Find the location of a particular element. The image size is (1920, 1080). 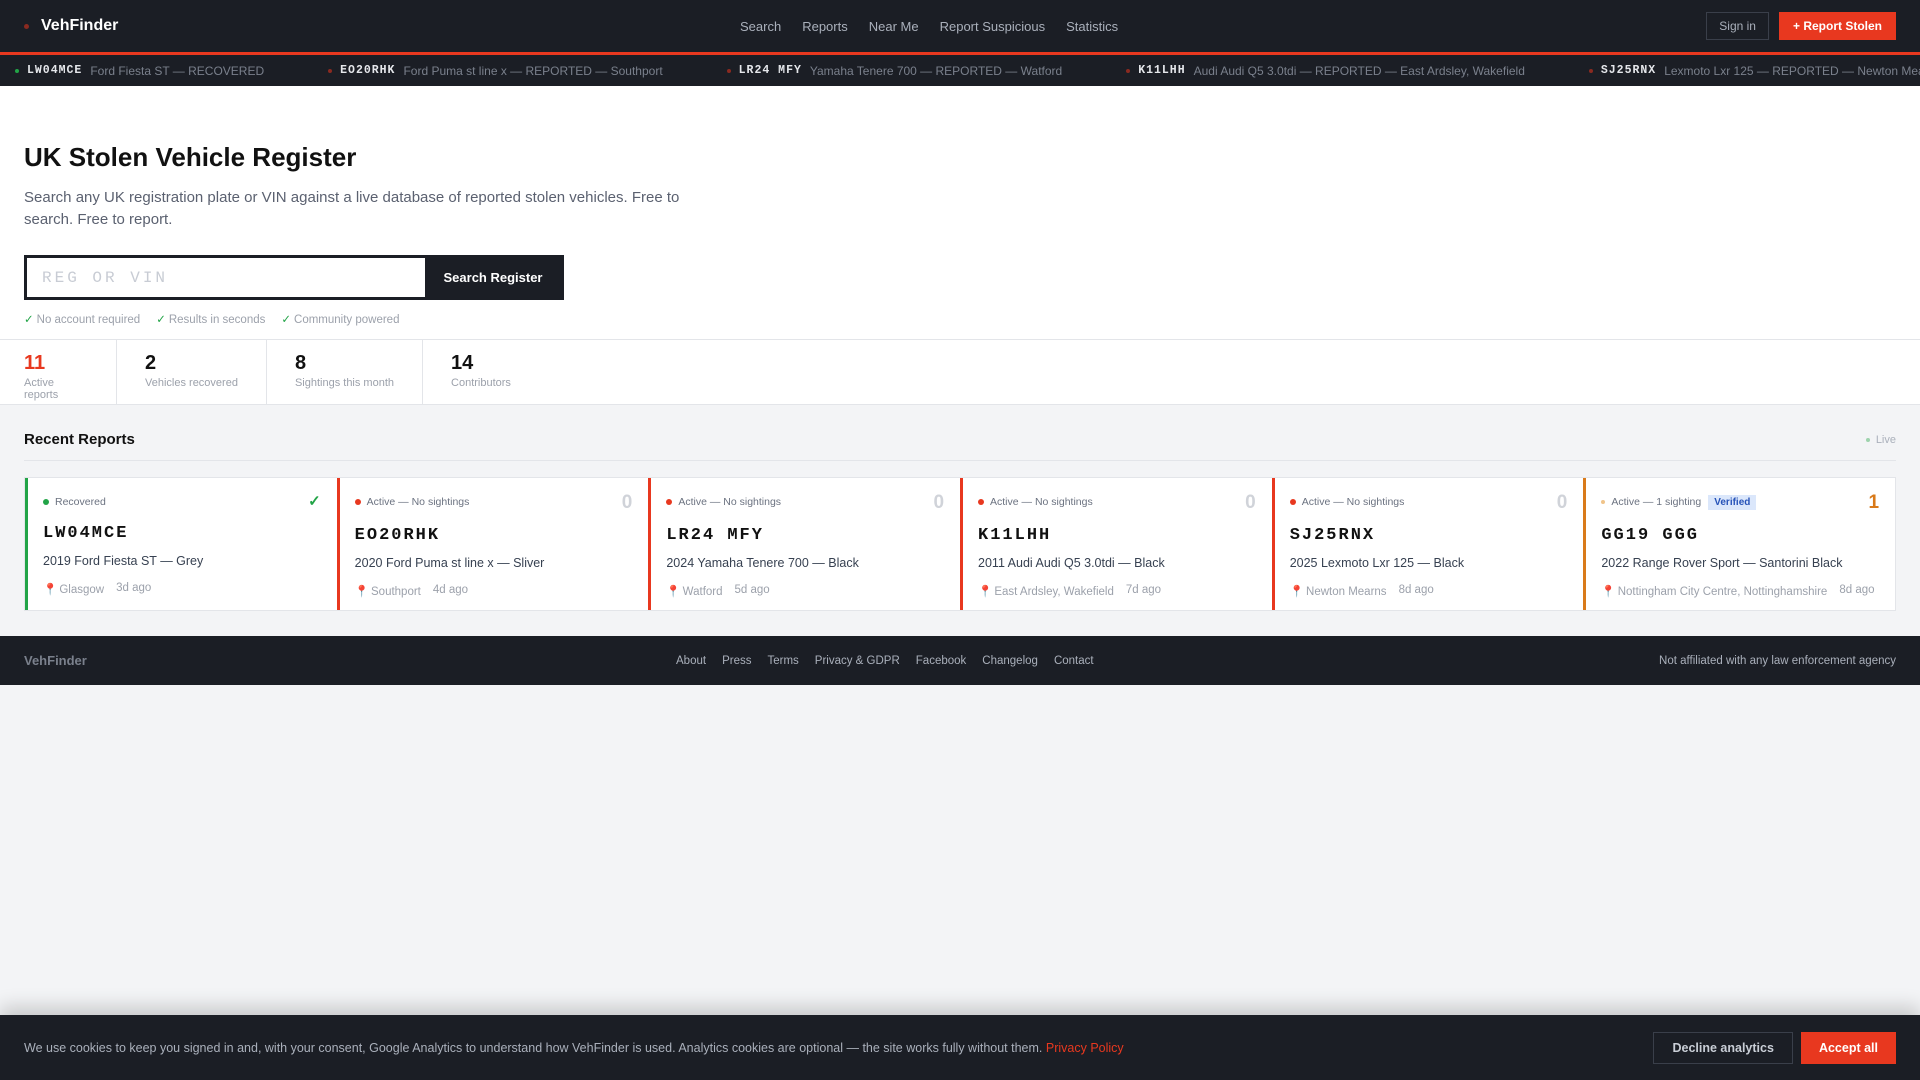

footer-link-about: About is located at coordinates (691, 661).